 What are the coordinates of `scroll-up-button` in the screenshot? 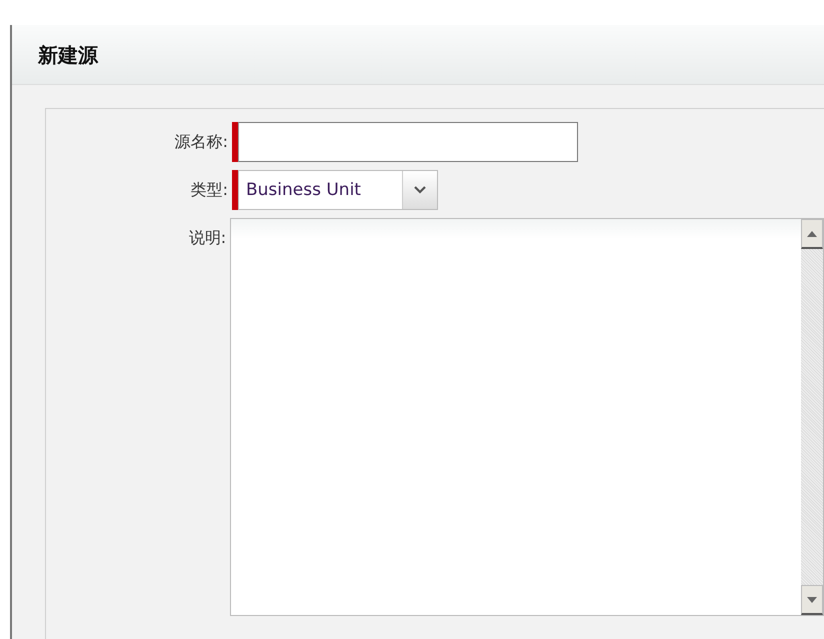 It's located at (812, 234).